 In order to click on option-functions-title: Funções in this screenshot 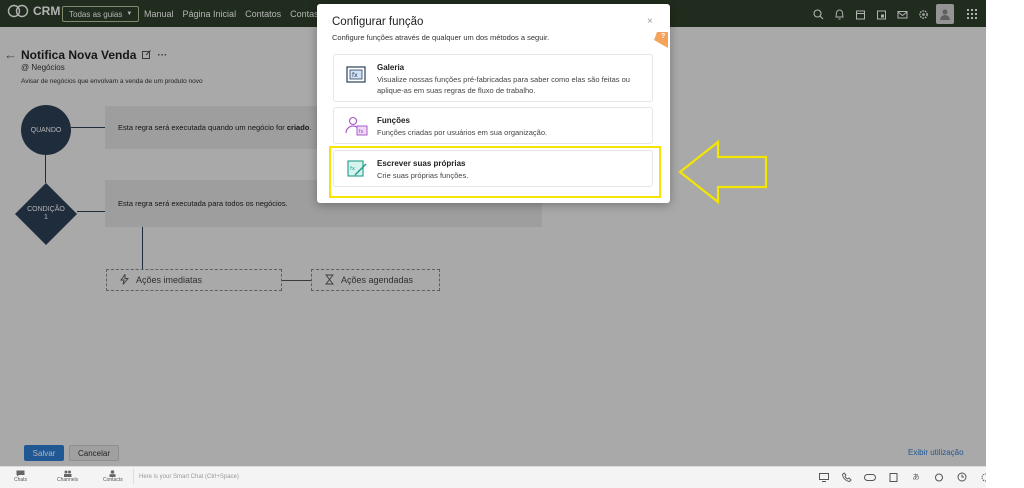, I will do `click(393, 120)`.